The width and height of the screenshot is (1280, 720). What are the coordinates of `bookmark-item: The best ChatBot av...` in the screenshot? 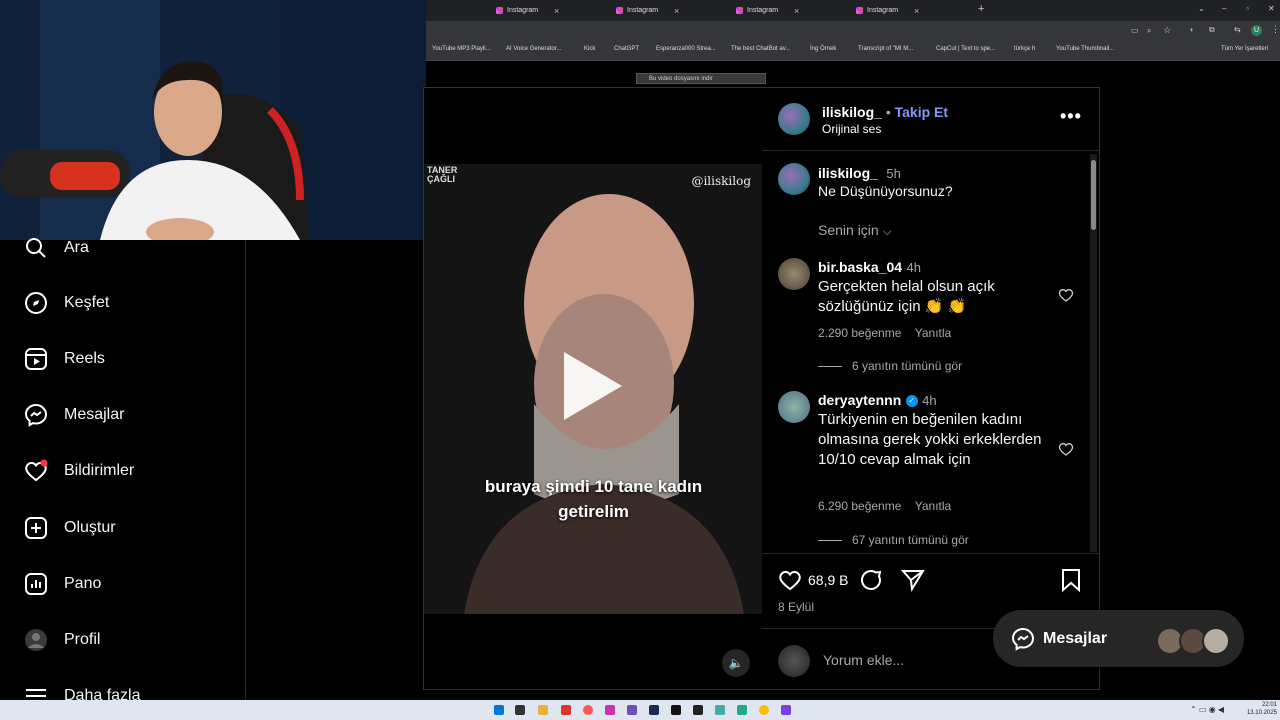 It's located at (760, 49).